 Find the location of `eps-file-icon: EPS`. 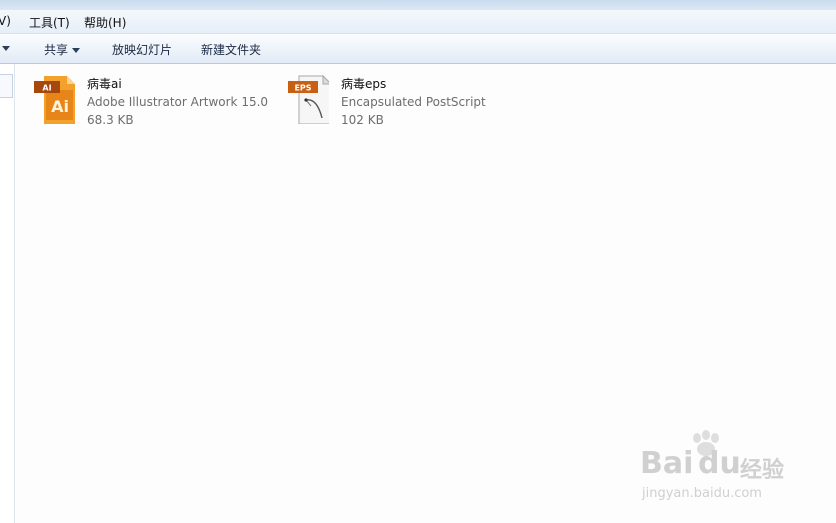

eps-file-icon: EPS is located at coordinates (310, 98).